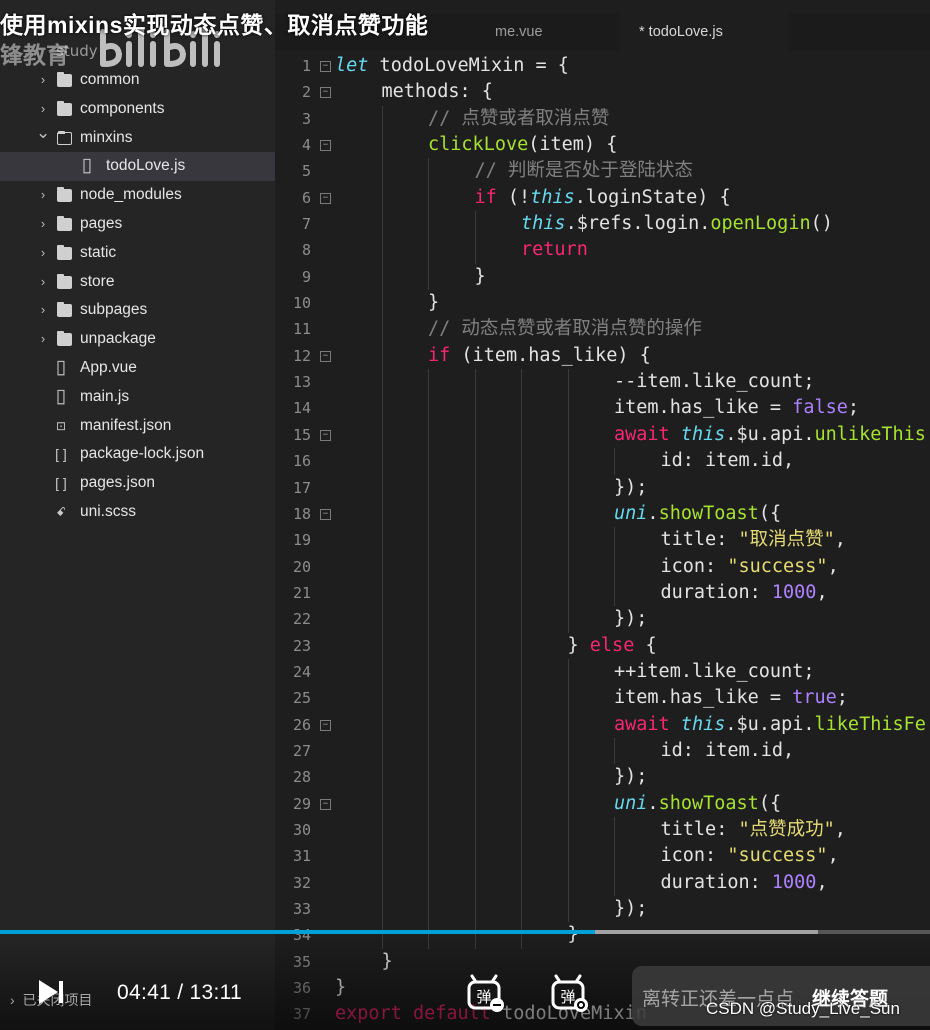  What do you see at coordinates (714, 671) in the screenshot?
I see `code-token: ++item.like_count;` at bounding box center [714, 671].